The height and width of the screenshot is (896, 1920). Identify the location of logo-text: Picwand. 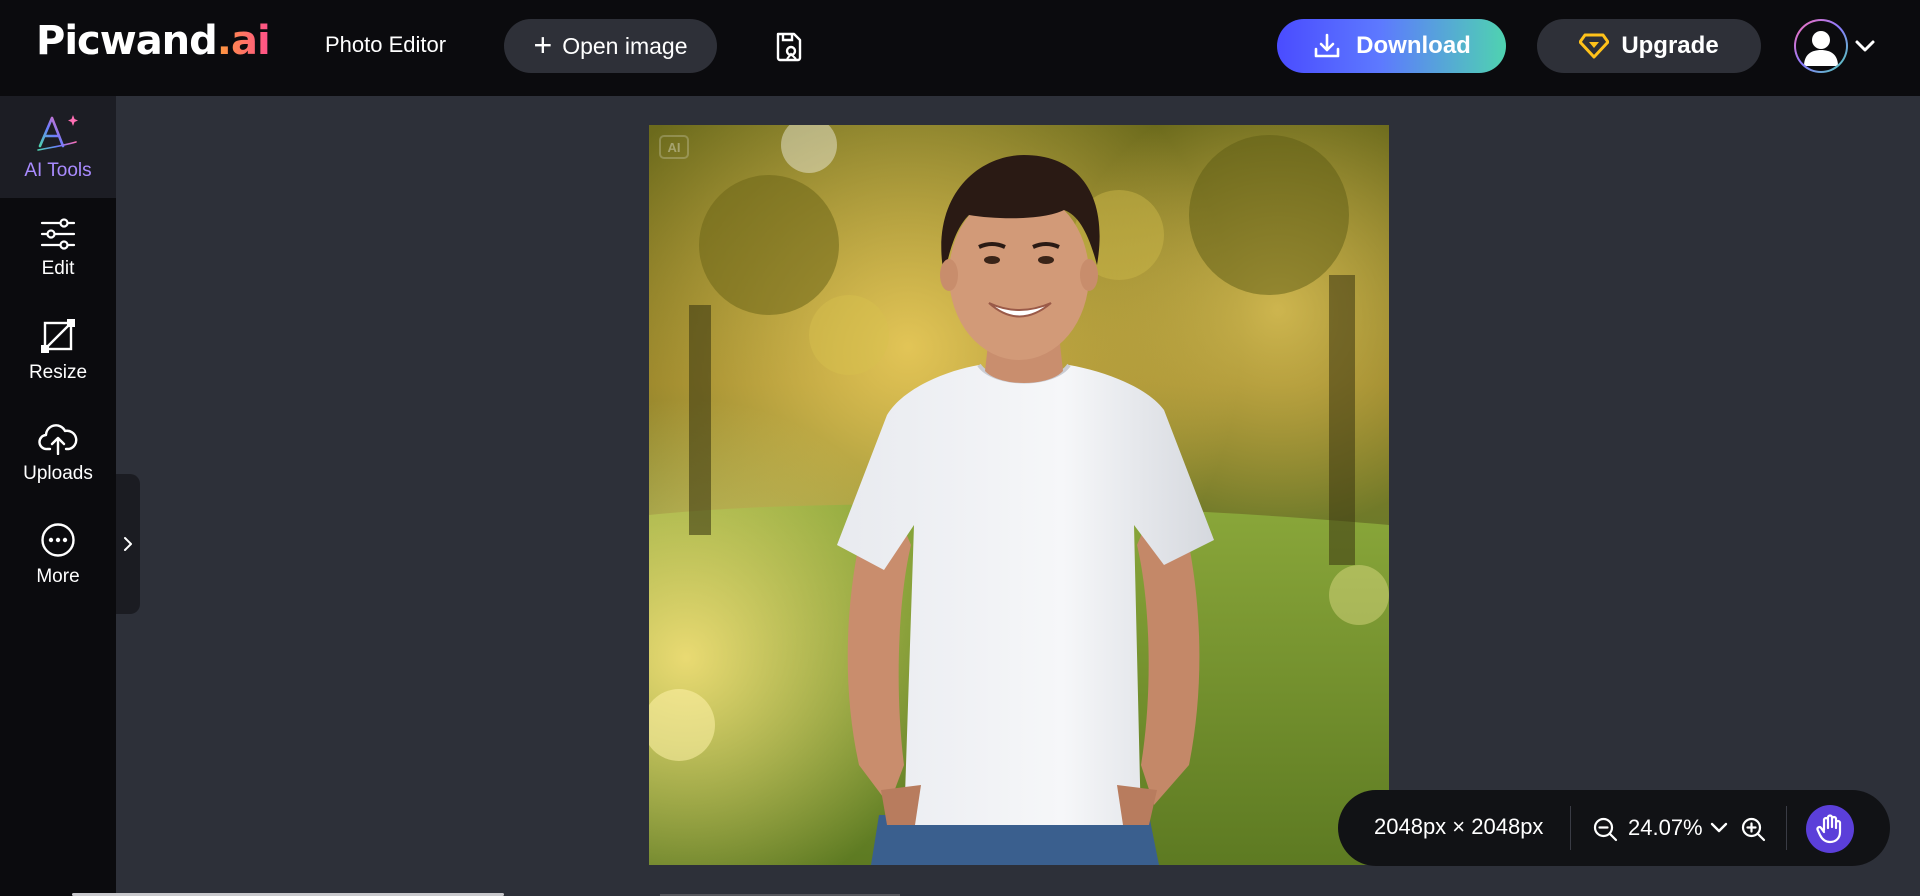
(127, 41).